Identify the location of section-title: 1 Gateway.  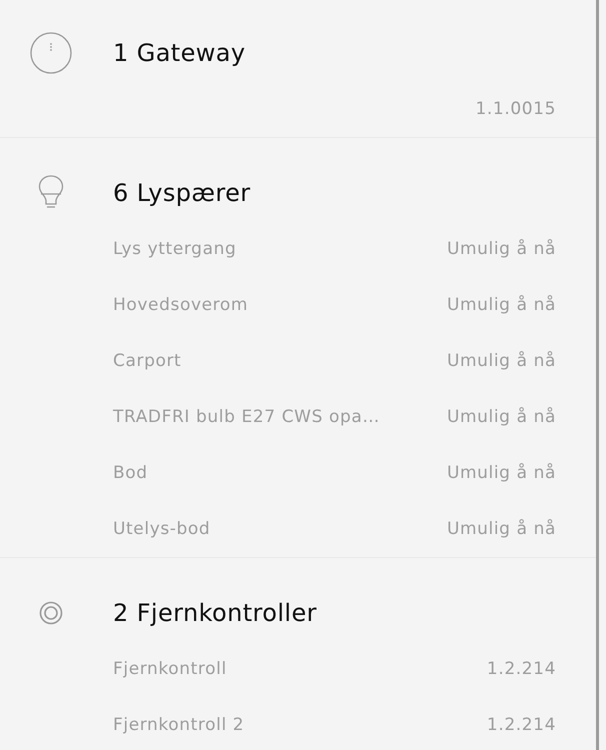
(179, 53).